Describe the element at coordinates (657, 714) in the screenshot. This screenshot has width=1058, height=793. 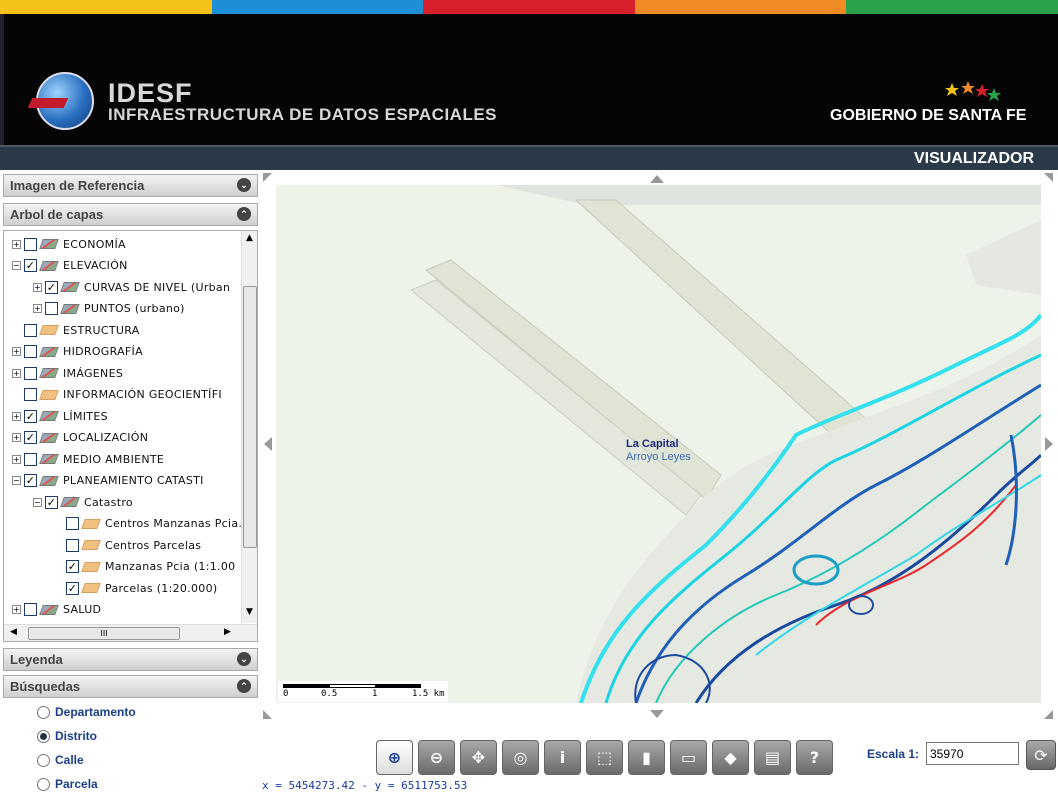
I see `pan-south-icon` at that location.